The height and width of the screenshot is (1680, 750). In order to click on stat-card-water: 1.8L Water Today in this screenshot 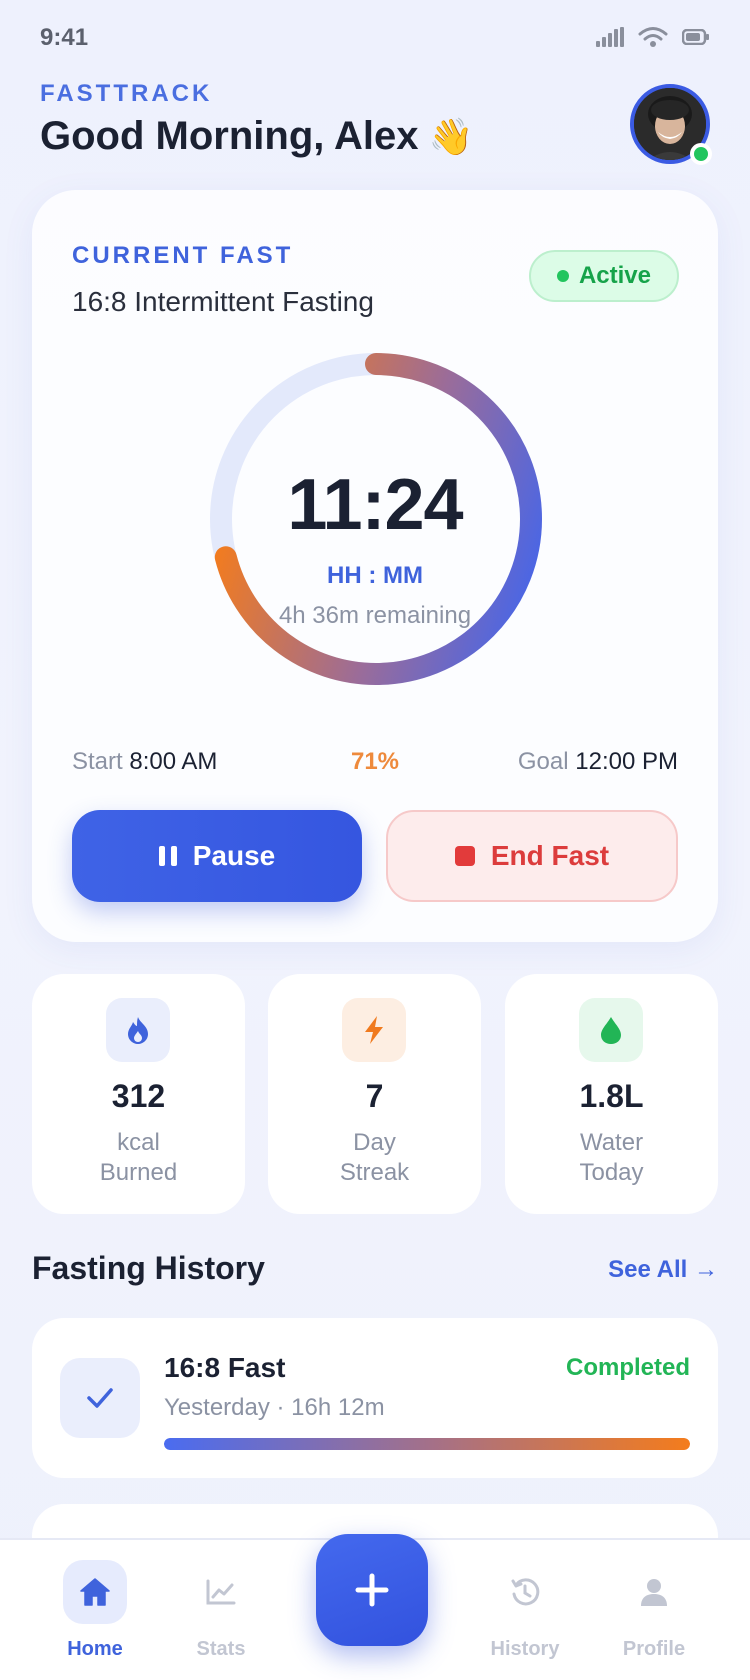, I will do `click(611, 1094)`.